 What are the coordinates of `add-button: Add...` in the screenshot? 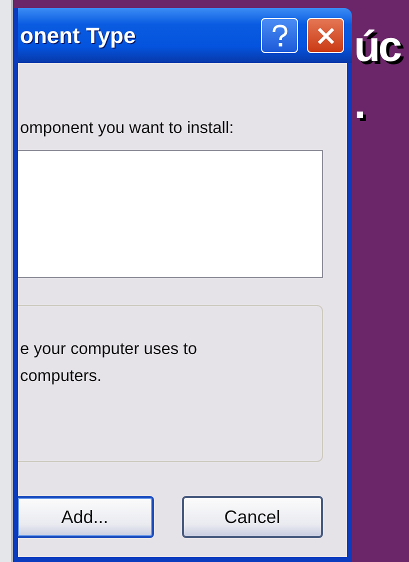 It's located at (86, 517).